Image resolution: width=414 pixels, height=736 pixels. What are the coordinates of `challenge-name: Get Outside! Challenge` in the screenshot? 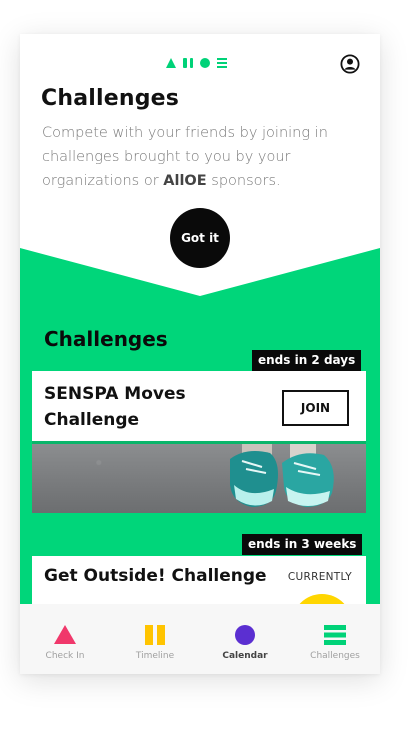 It's located at (155, 576).